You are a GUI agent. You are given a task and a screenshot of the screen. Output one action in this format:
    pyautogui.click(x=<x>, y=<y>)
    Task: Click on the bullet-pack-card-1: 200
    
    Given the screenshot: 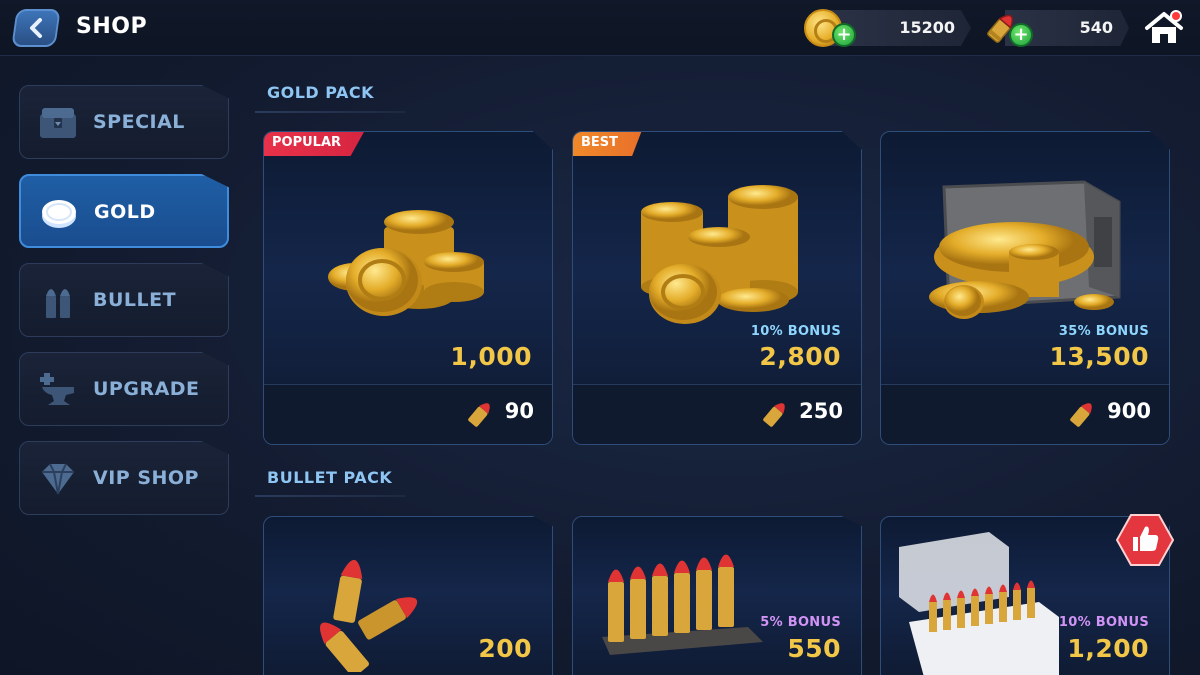 What is the action you would take?
    pyautogui.click(x=408, y=595)
    